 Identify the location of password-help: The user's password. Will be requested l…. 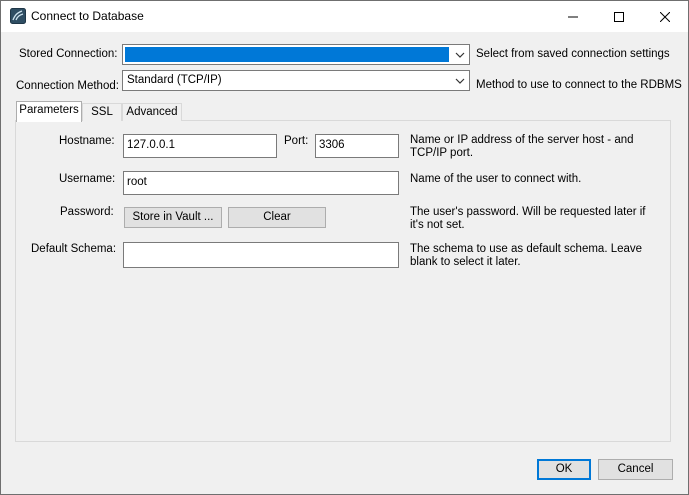
(528, 218).